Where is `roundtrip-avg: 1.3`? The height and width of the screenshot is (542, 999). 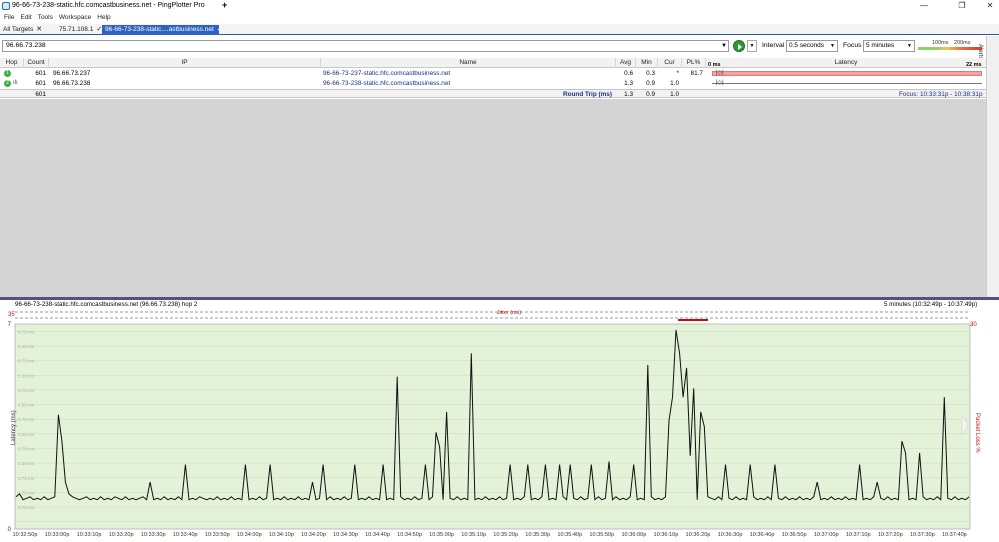 roundtrip-avg: 1.3 is located at coordinates (628, 94).